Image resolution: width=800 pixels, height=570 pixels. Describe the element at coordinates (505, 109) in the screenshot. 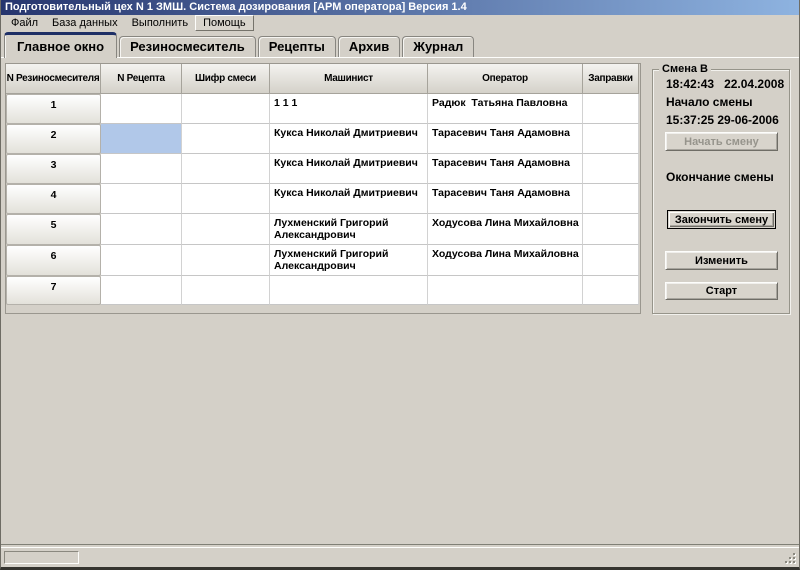

I see `cell-operator: Радюк Татьяна Павловна` at that location.